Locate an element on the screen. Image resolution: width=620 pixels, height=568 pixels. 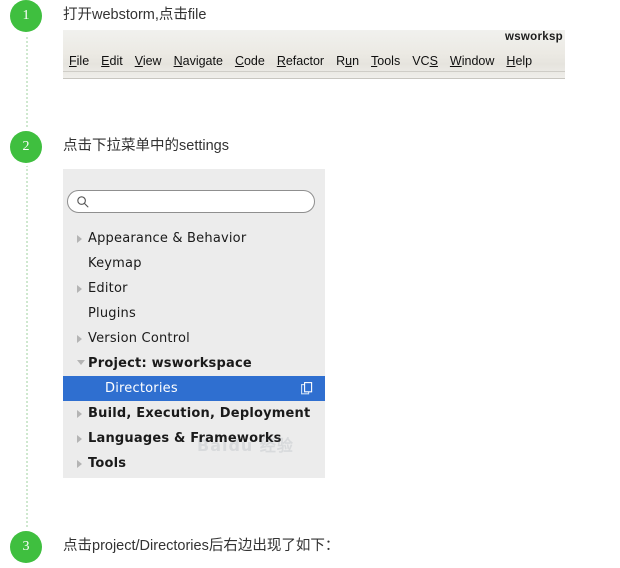
settings-search-box is located at coordinates (191, 201).